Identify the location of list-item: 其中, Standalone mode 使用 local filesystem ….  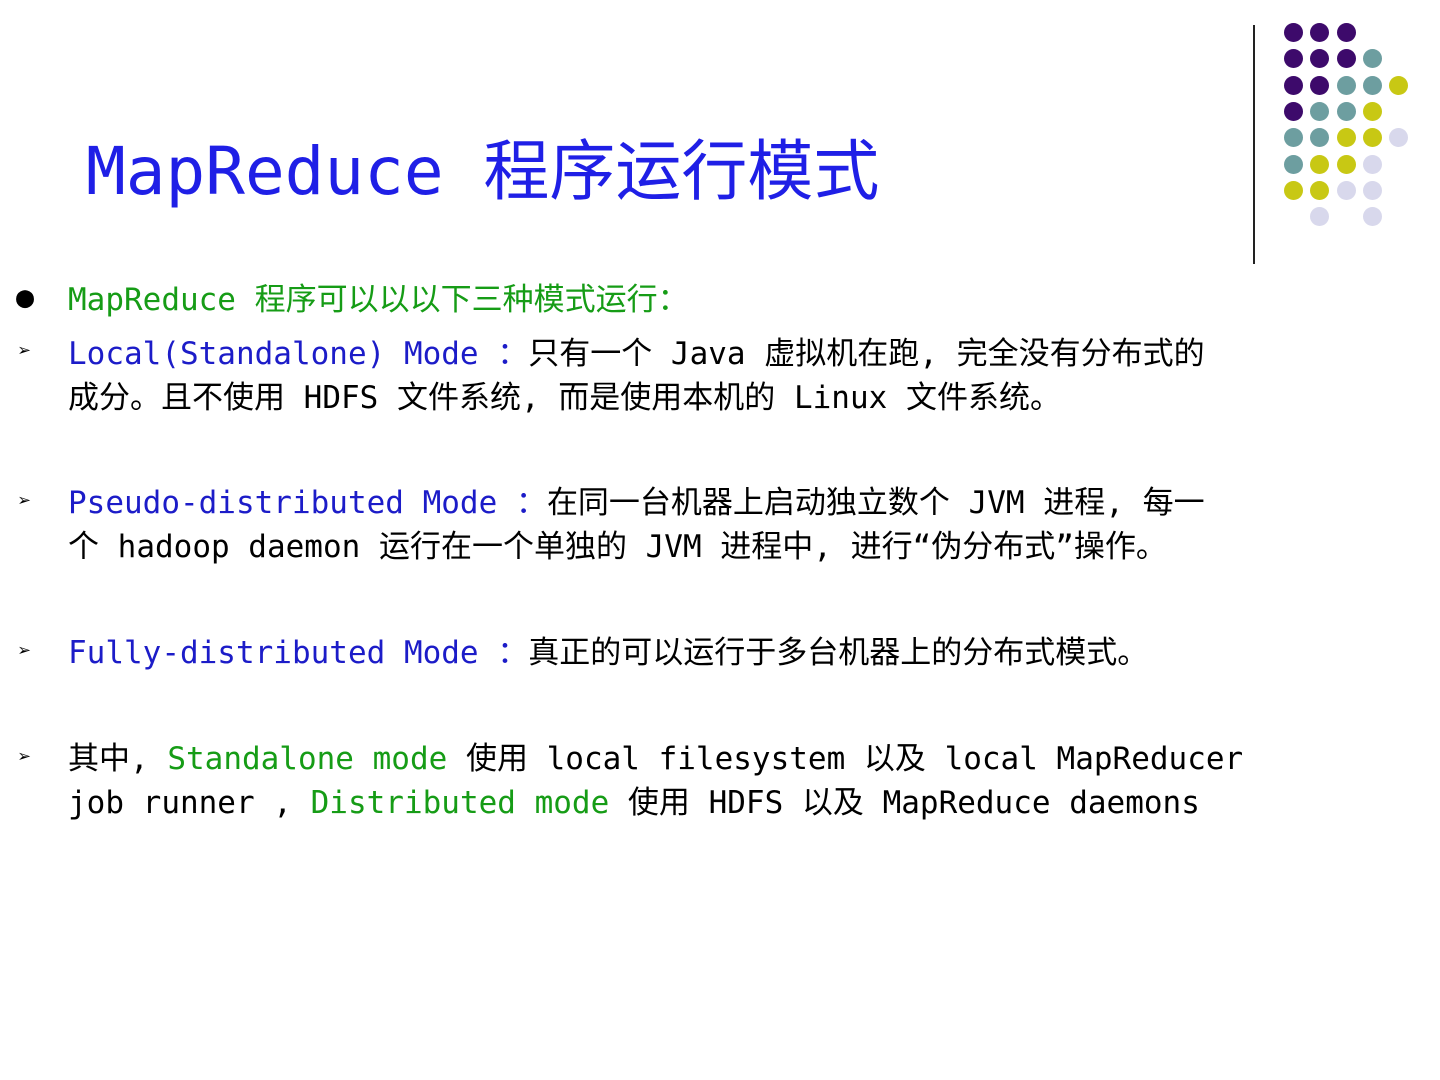
(655, 759).